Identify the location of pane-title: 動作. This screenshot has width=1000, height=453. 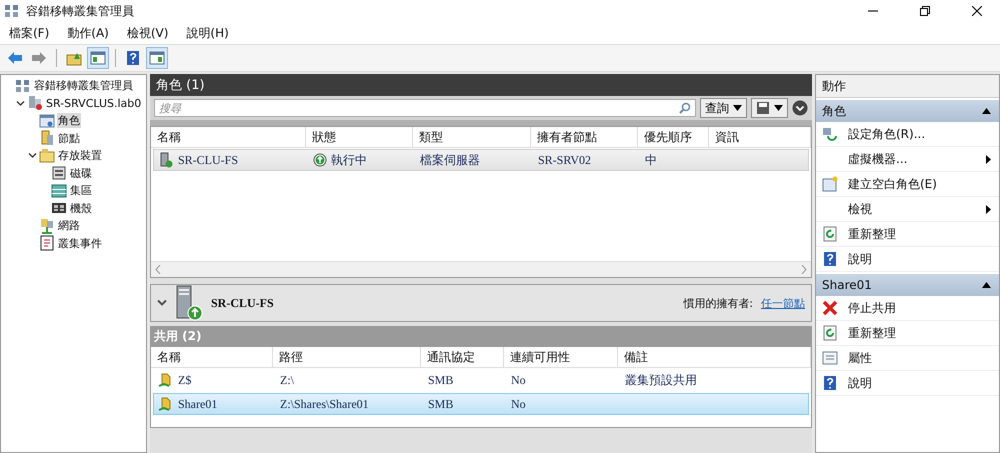
(907, 86).